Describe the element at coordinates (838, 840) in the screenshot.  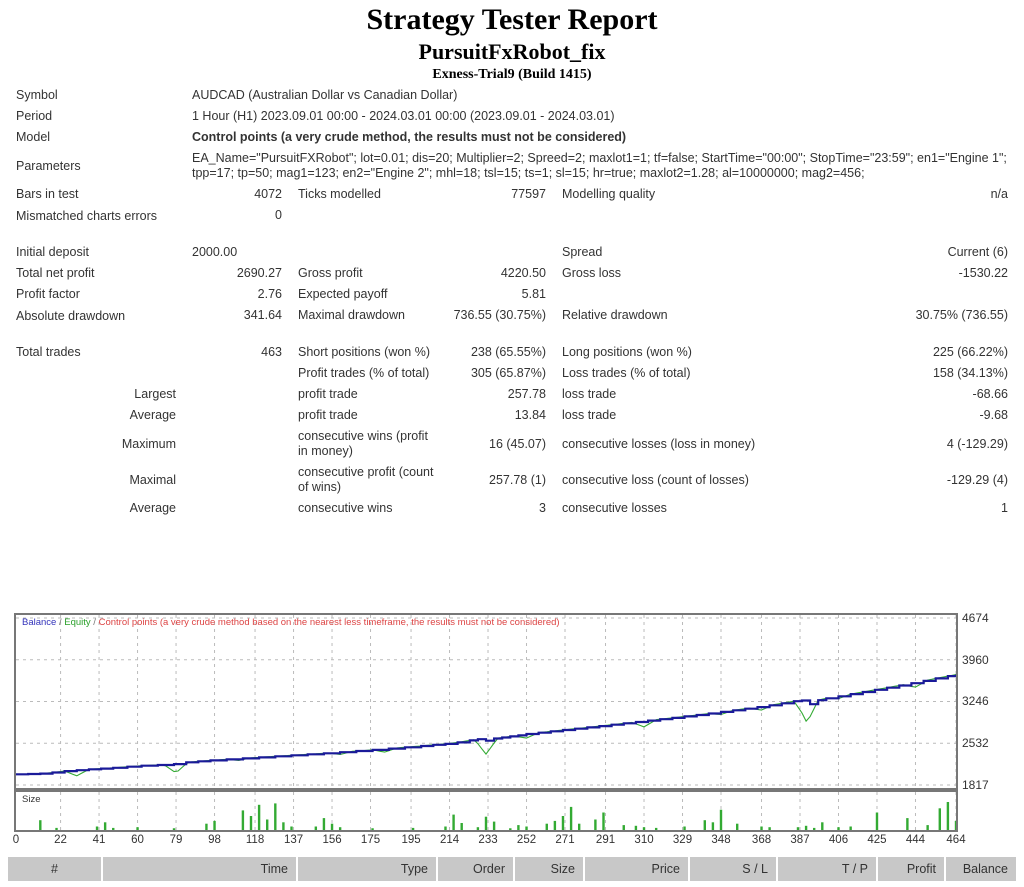
I see `x-axis-tick-label: 406` at that location.